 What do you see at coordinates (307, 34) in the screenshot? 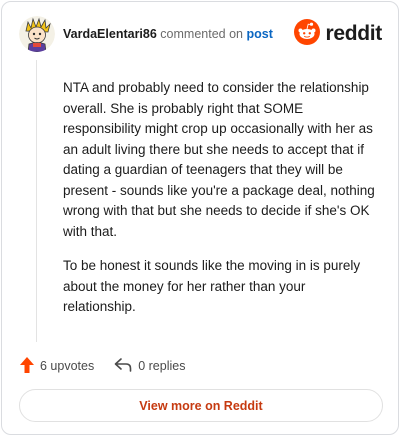
I see `reddit-snoo-icon` at bounding box center [307, 34].